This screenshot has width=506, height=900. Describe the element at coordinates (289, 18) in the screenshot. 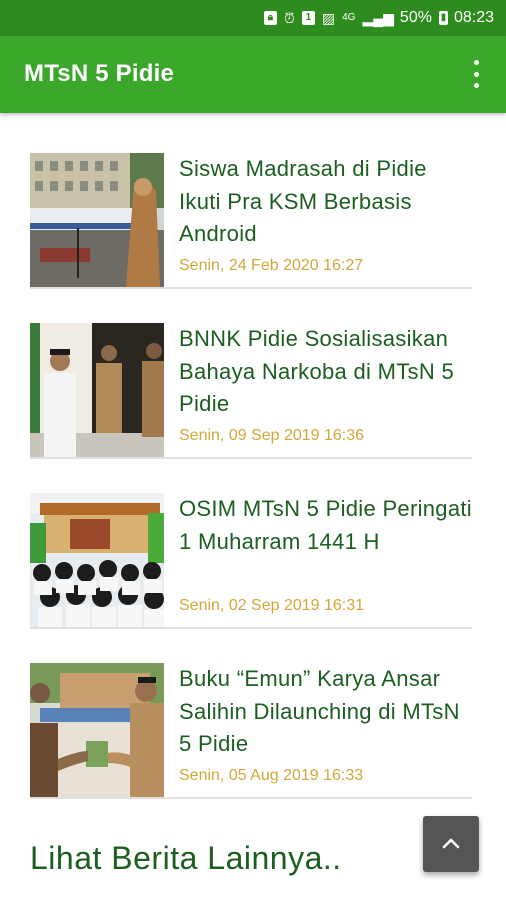

I see `alarm-icon: ⏰︎` at that location.